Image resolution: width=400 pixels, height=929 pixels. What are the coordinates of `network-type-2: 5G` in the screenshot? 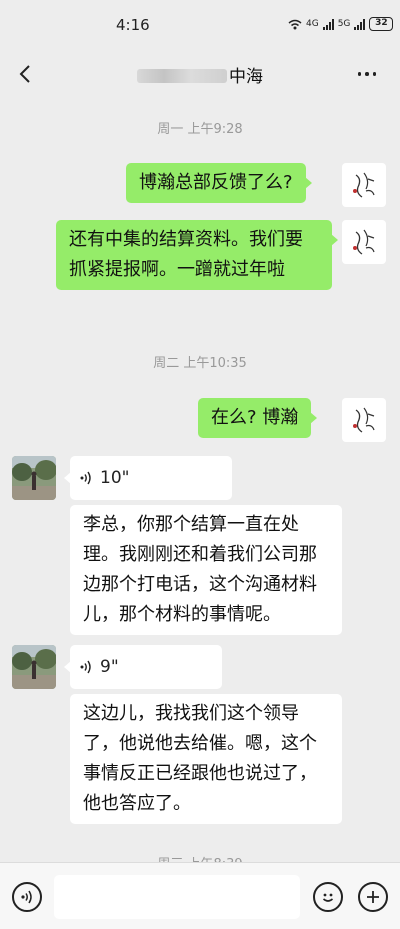 It's located at (344, 24).